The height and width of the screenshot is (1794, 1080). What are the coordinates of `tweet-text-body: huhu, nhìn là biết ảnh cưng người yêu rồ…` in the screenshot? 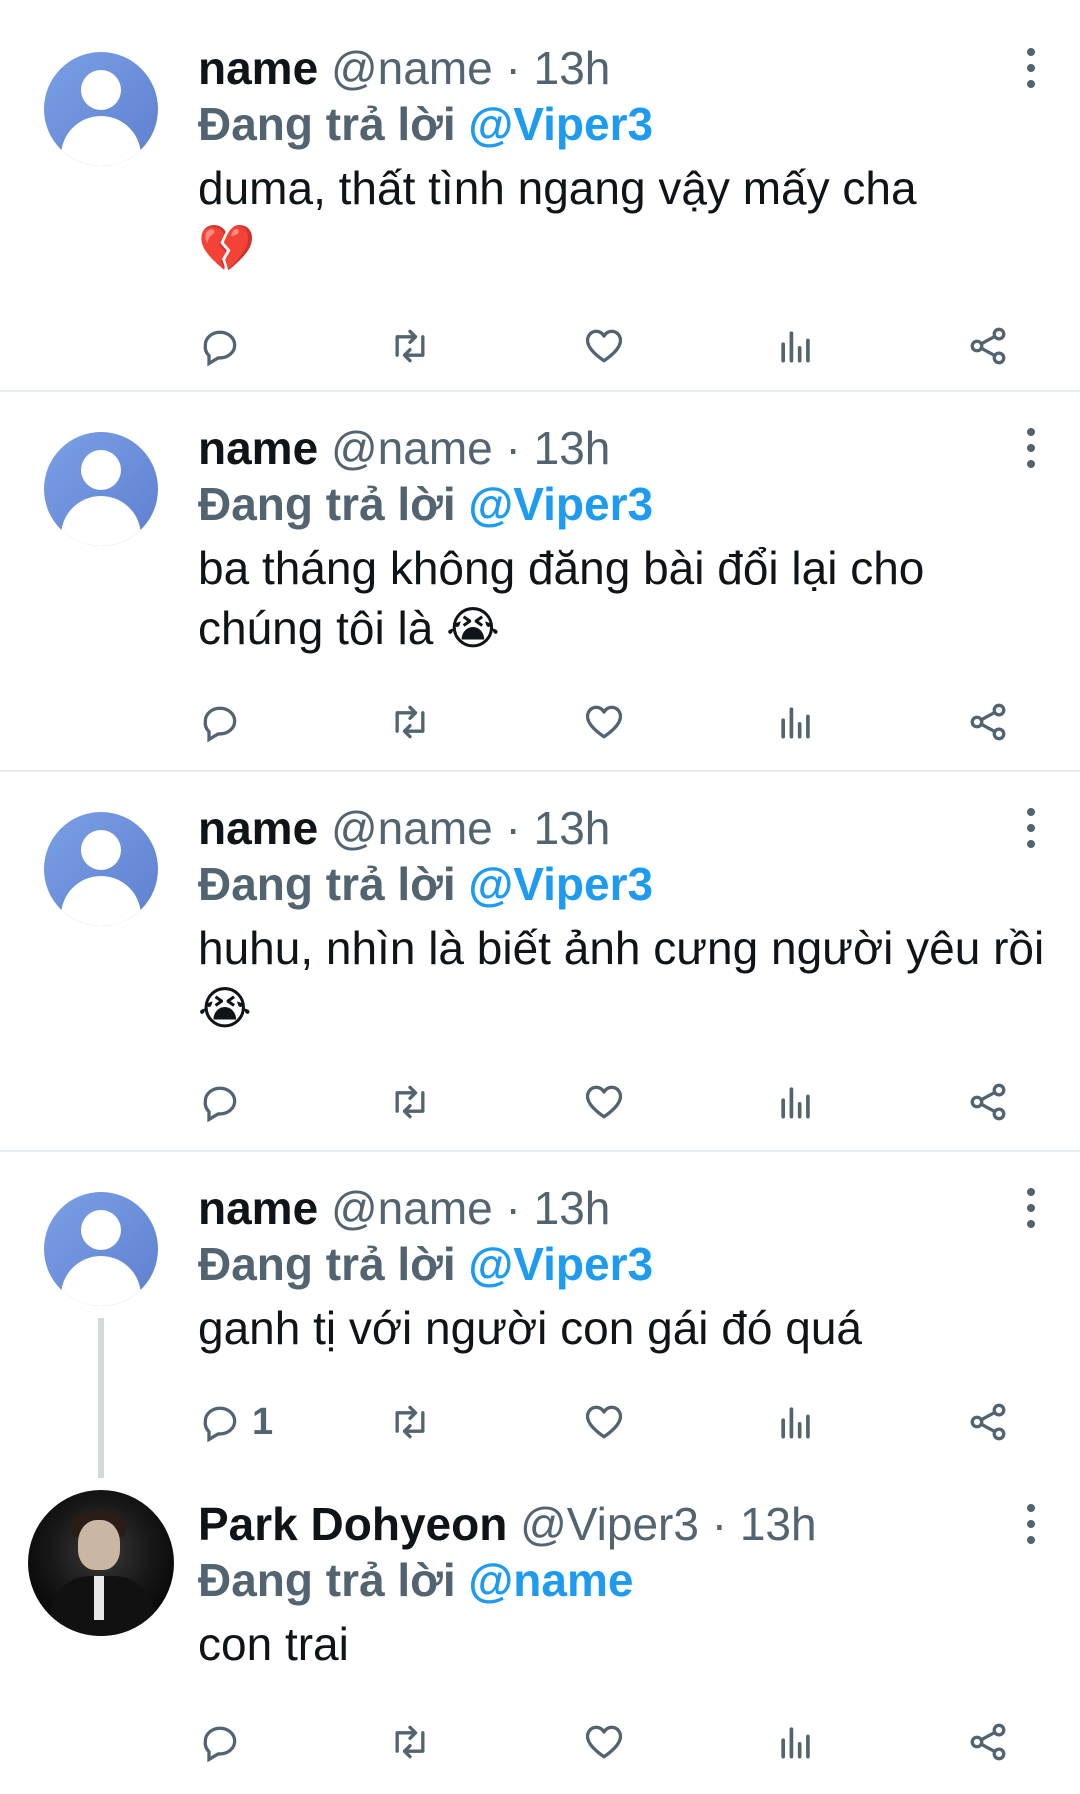 It's located at (621, 948).